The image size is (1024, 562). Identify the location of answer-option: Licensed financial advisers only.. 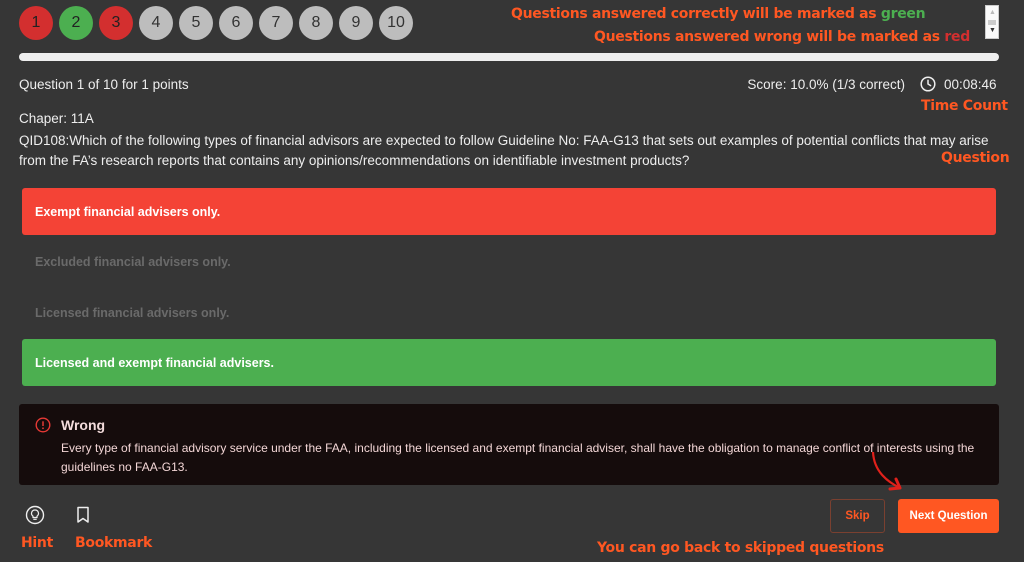
(509, 312).